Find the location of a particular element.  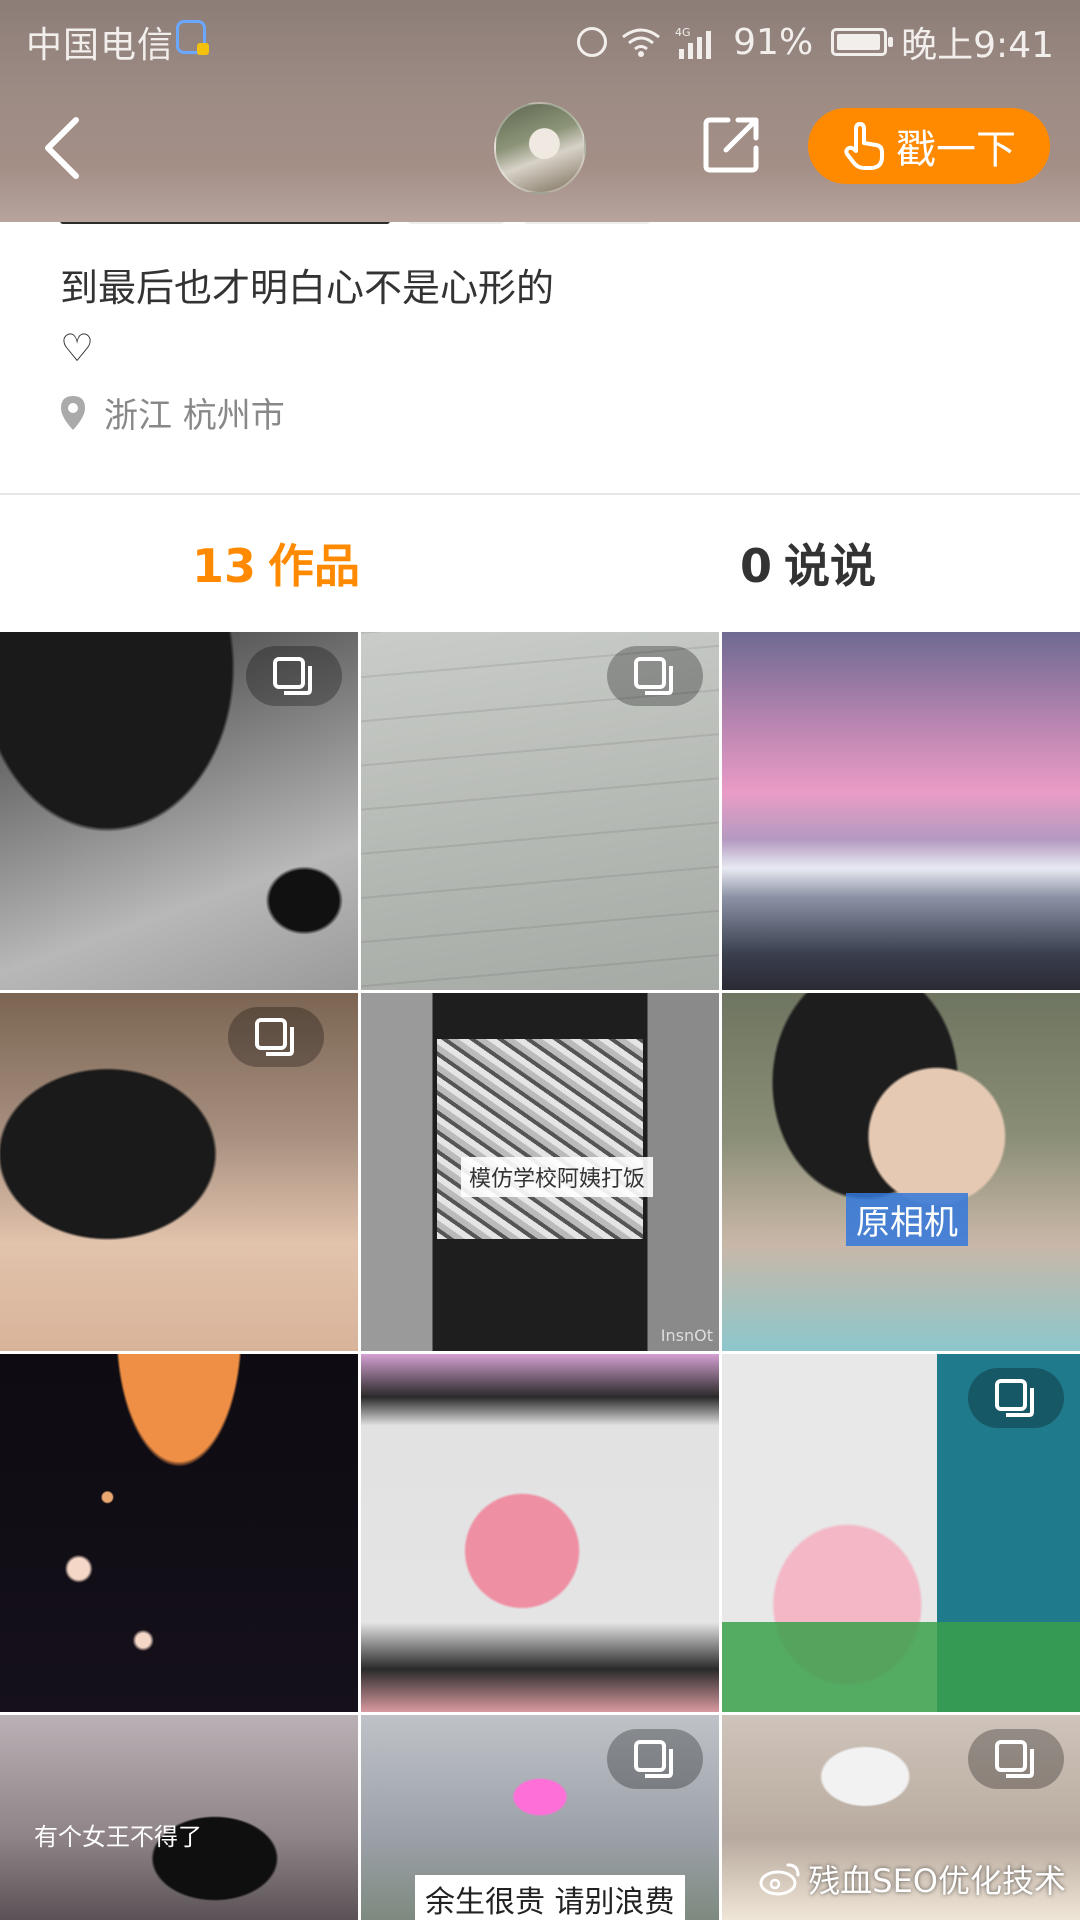

network-type: 4G is located at coordinates (683, 32).